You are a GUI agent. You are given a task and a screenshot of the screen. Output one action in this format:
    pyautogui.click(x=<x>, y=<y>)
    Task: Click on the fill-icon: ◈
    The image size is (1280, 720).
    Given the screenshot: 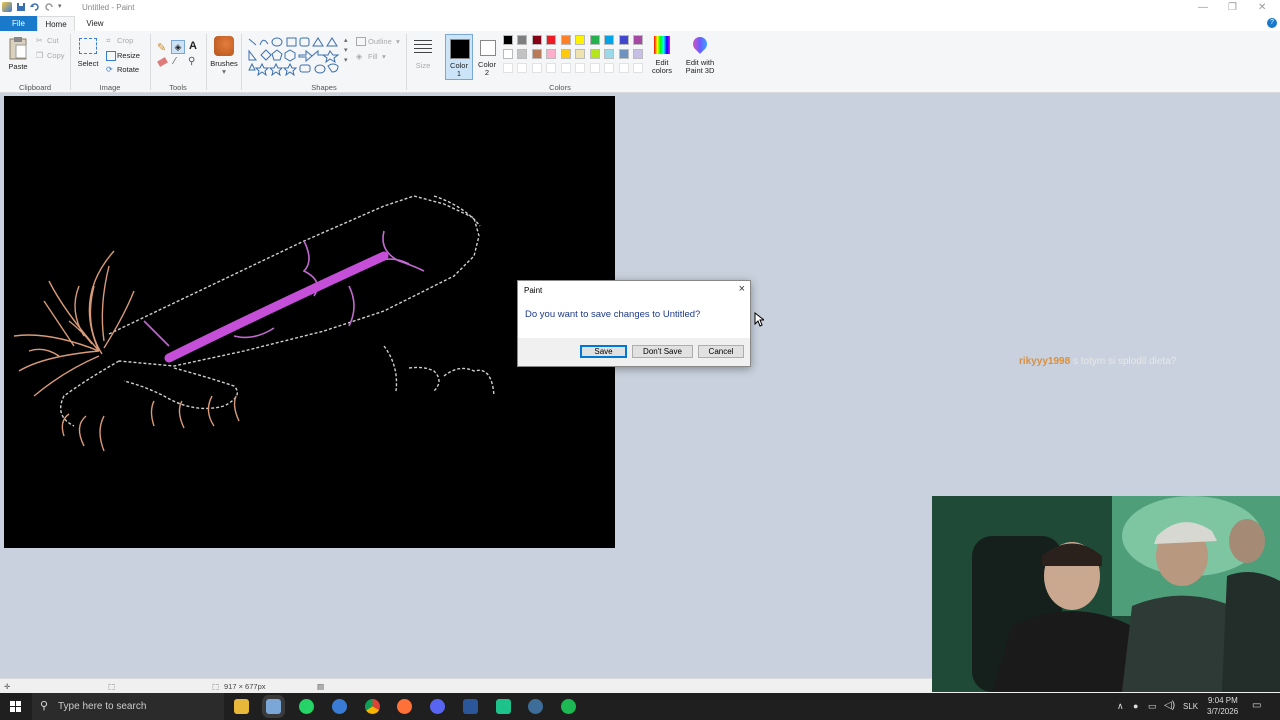 What is the action you would take?
    pyautogui.click(x=178, y=47)
    